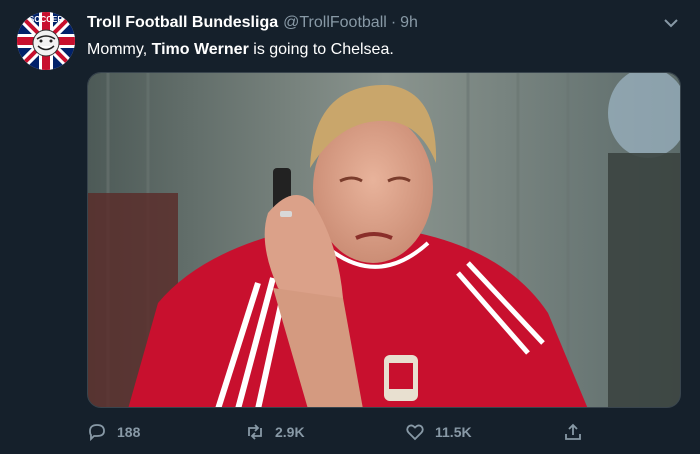 The image size is (700, 454). I want to click on heart-icon, so click(415, 432).